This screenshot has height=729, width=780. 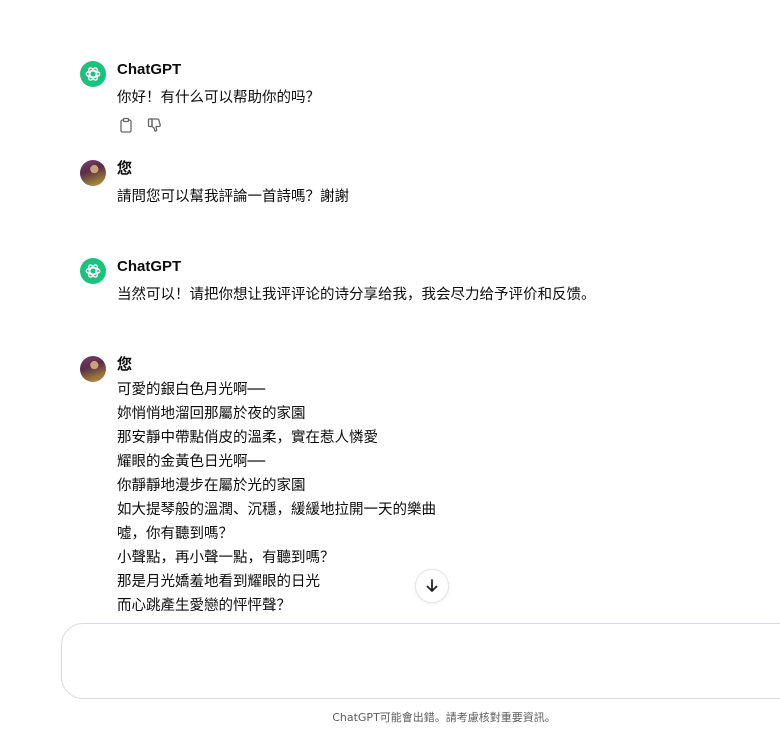 What do you see at coordinates (218, 582) in the screenshot?
I see `poem-line: 那是月光嬌羞地看到耀眼的日光` at bounding box center [218, 582].